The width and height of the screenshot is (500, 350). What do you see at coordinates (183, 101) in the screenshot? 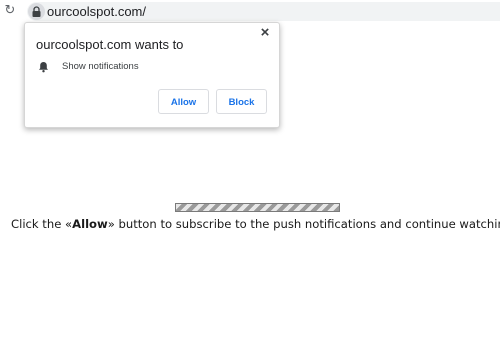
I see `allow-button: Allow` at bounding box center [183, 101].